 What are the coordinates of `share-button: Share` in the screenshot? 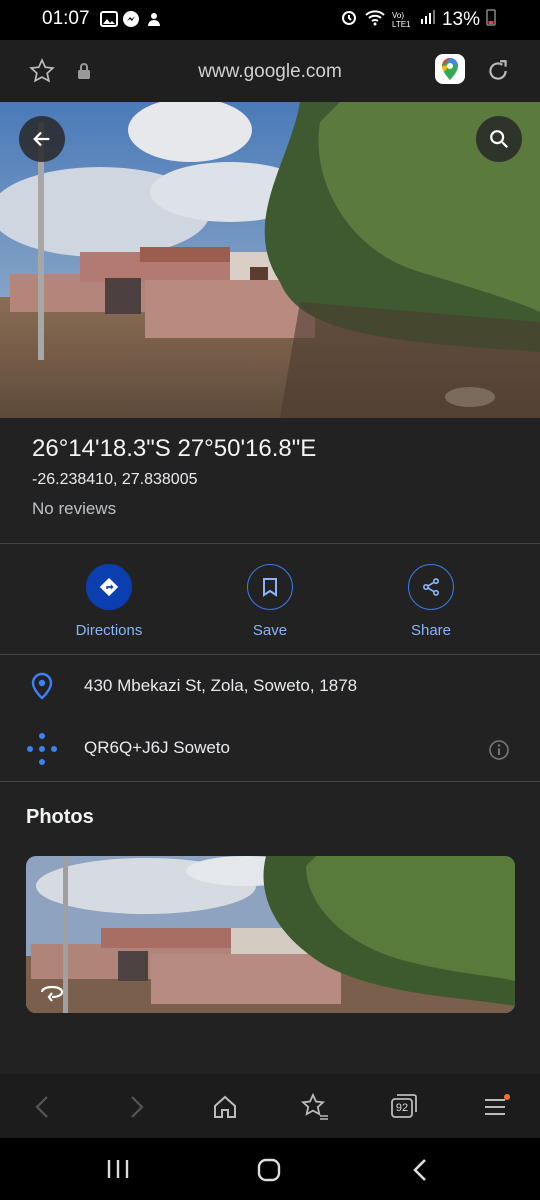 It's located at (431, 601).